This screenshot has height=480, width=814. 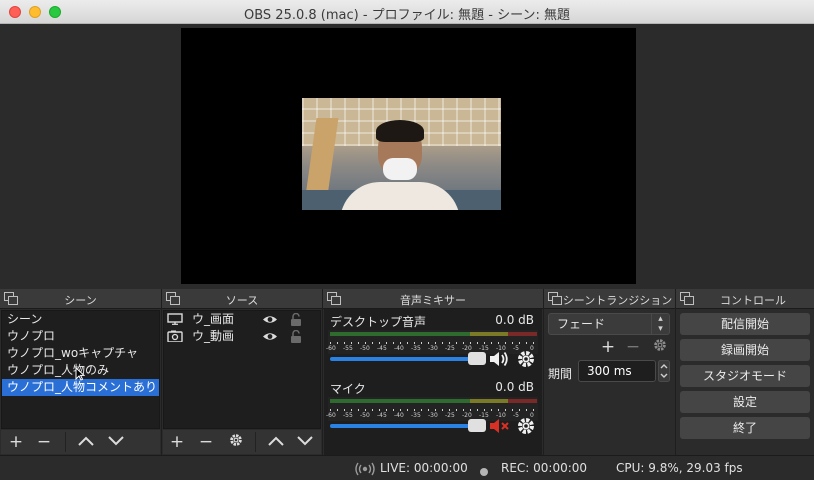 I want to click on remove-transition-button: −, so click(x=633, y=347).